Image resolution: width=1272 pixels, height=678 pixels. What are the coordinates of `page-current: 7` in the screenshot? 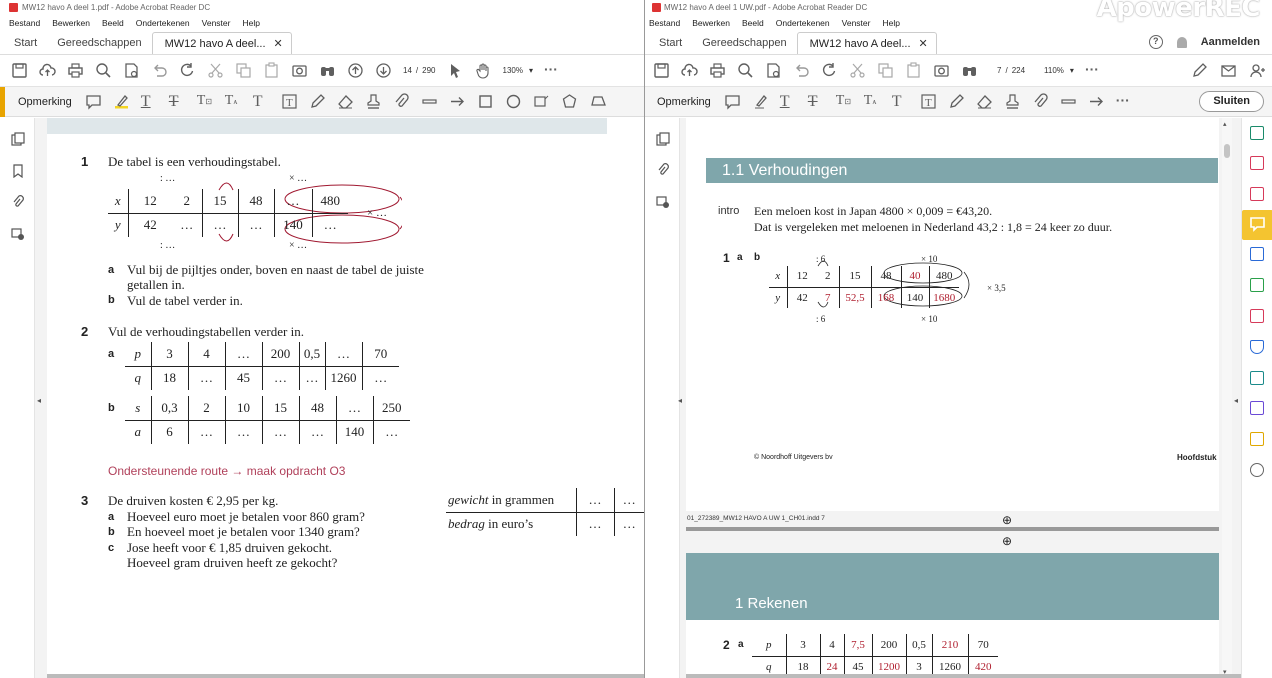 It's located at (999, 70).